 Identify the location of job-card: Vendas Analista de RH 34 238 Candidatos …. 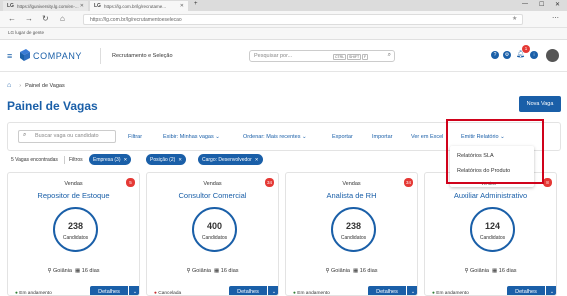
(351, 234).